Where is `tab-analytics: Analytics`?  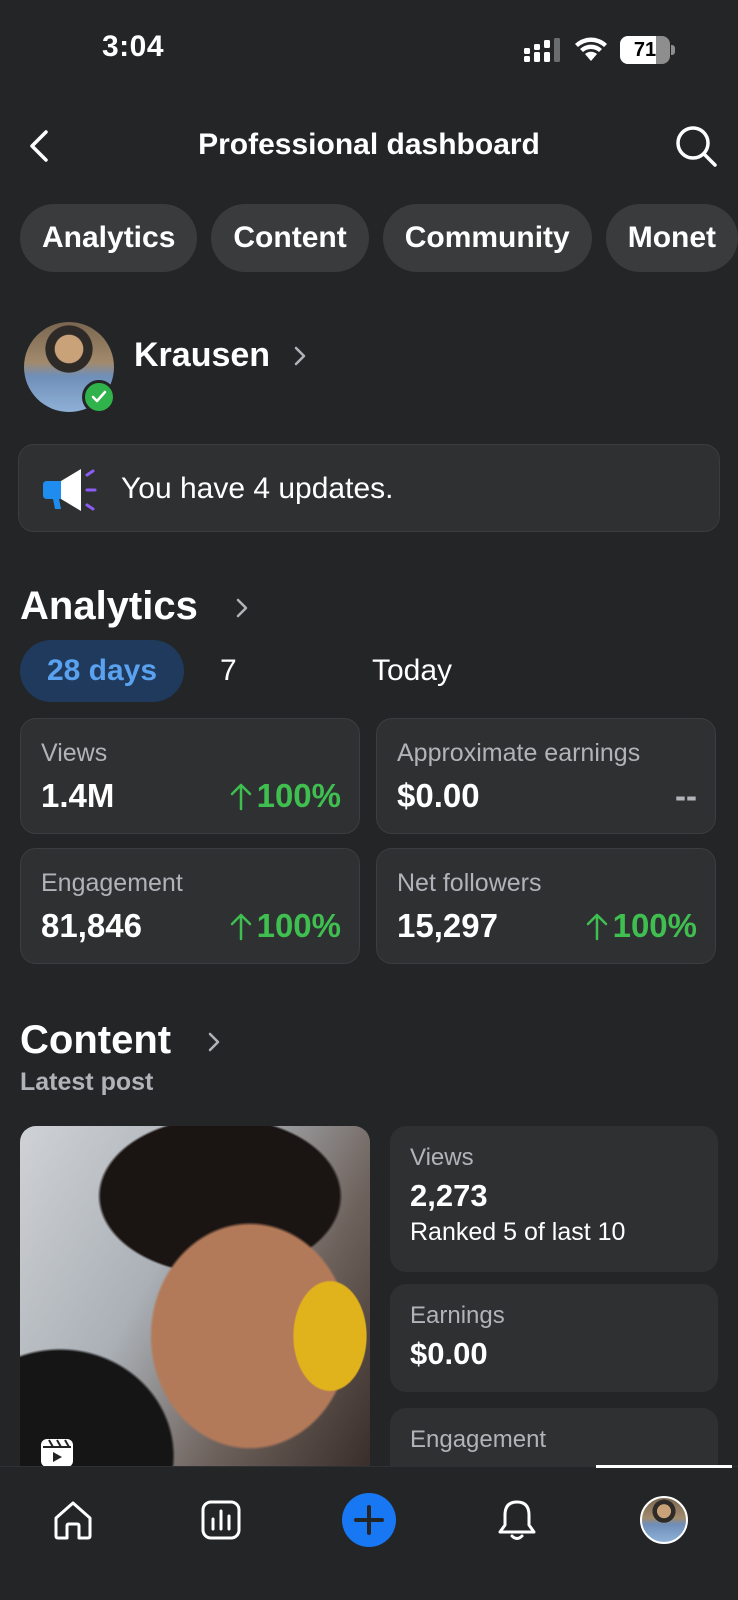
tab-analytics: Analytics is located at coordinates (109, 238).